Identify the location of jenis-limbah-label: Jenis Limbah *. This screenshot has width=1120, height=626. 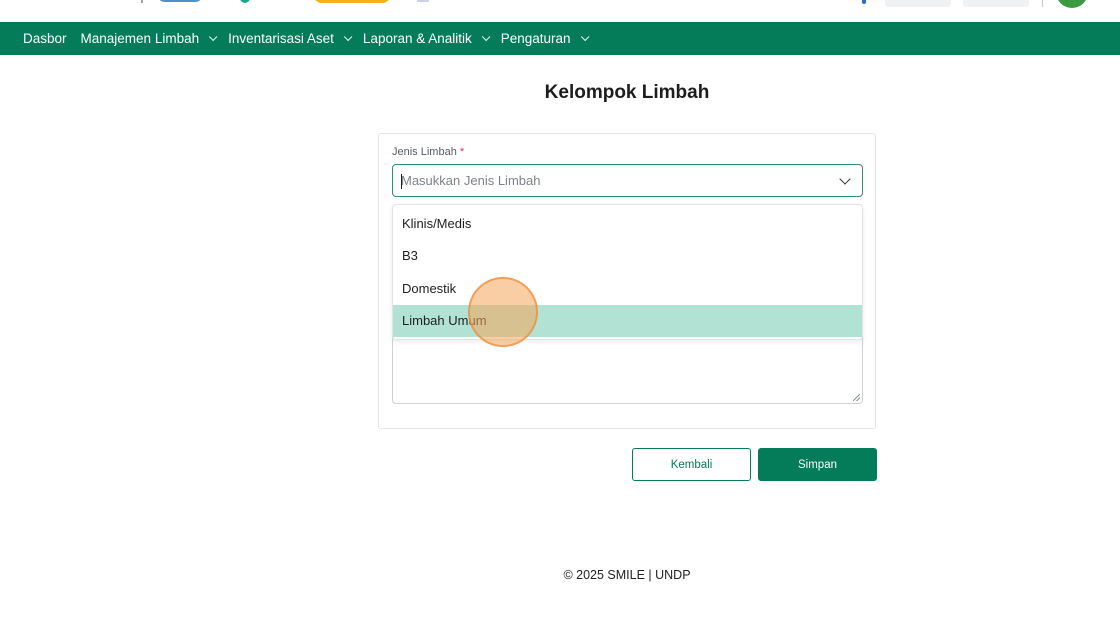
(428, 152).